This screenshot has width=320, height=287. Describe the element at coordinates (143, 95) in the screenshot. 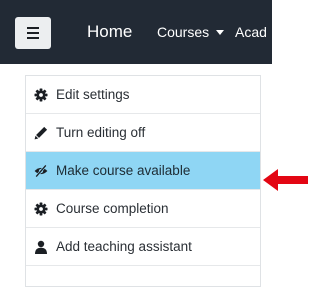

I see `menu-item-edit-settings: Edit settings` at that location.